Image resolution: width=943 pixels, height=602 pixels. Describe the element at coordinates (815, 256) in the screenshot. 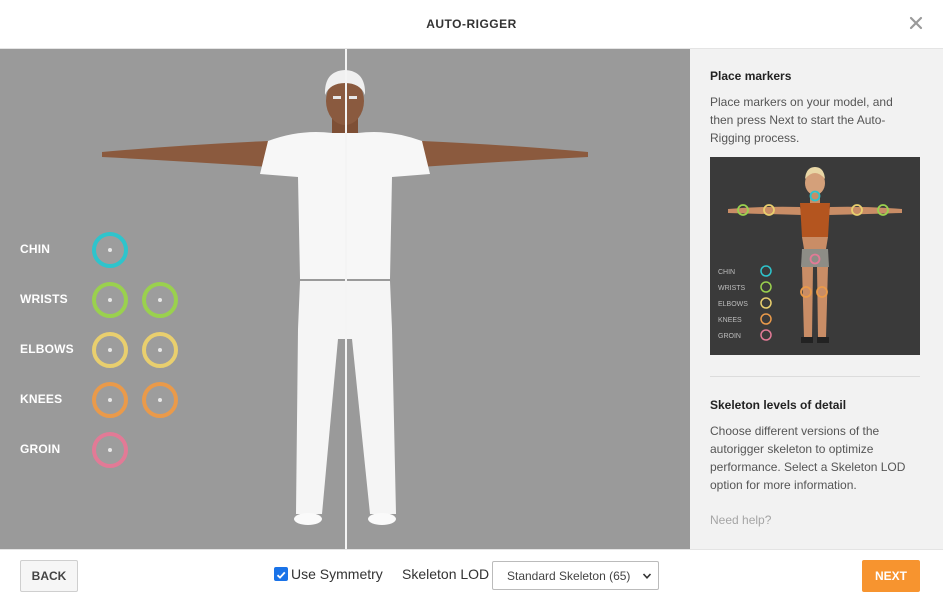

I see `marker-preview-image: CHIN WRISTS ELBOWS KNEES GROIN` at that location.